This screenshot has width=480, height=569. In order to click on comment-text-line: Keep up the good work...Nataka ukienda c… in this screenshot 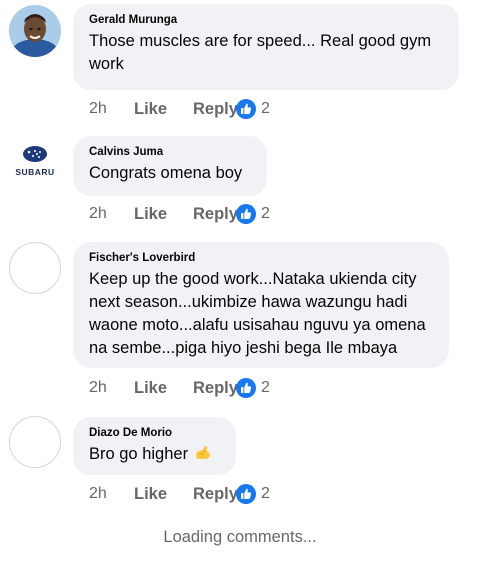, I will do `click(253, 279)`.